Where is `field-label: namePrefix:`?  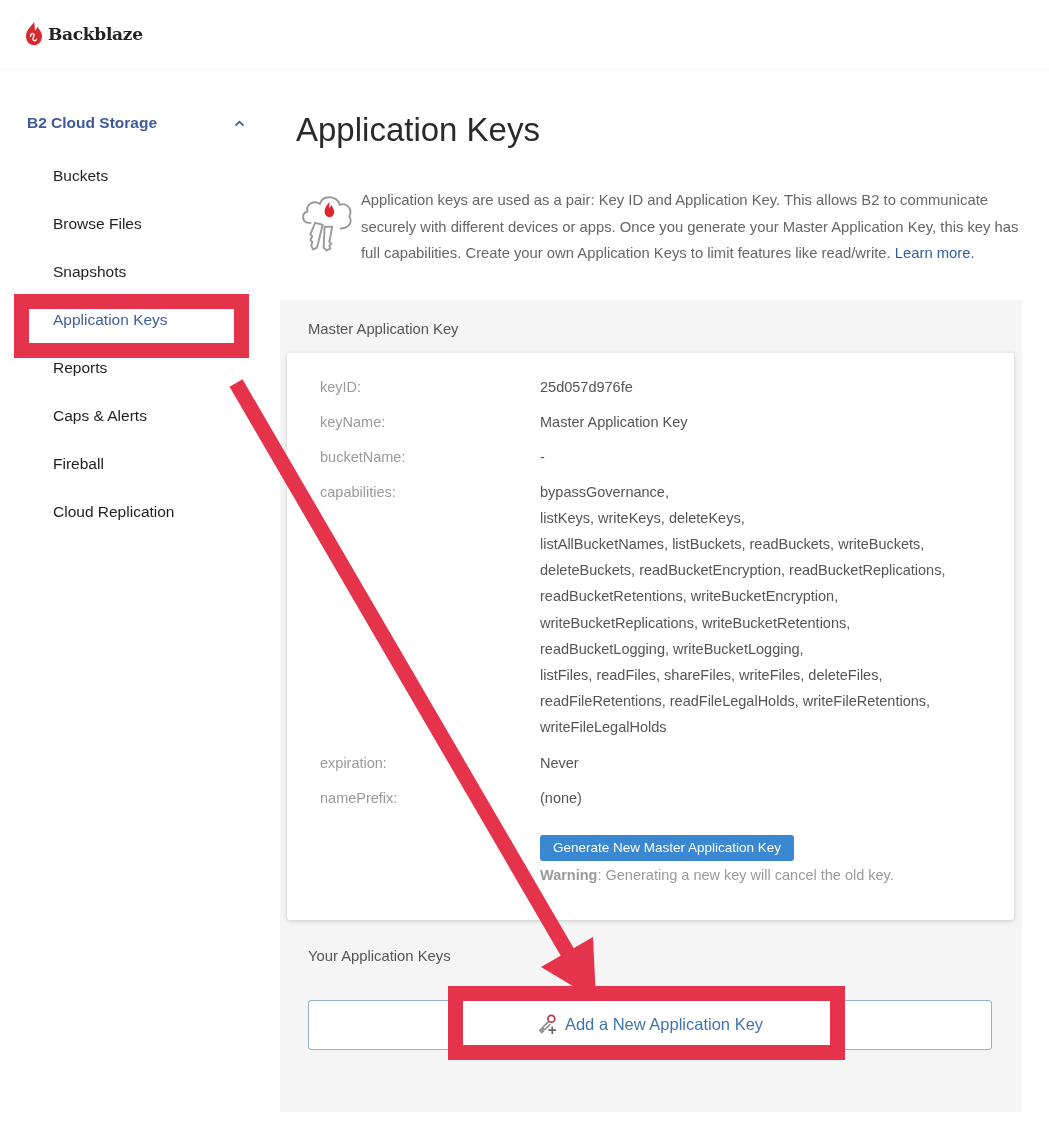
field-label: namePrefix: is located at coordinates (359, 798).